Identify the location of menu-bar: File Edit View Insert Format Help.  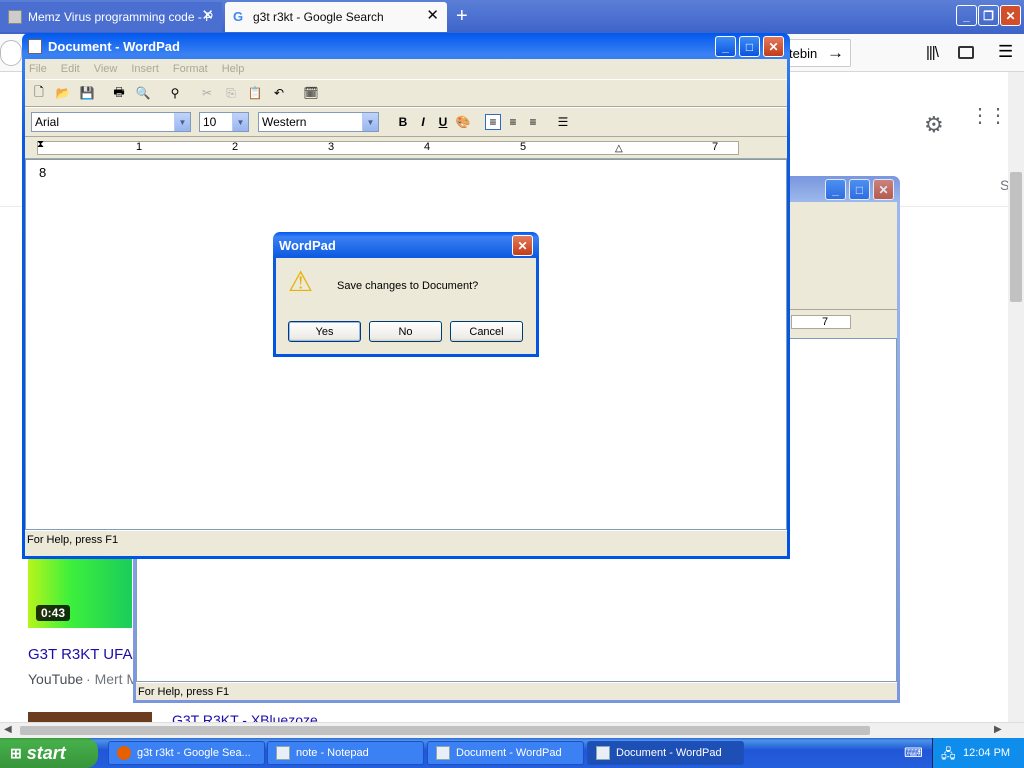
(406, 69).